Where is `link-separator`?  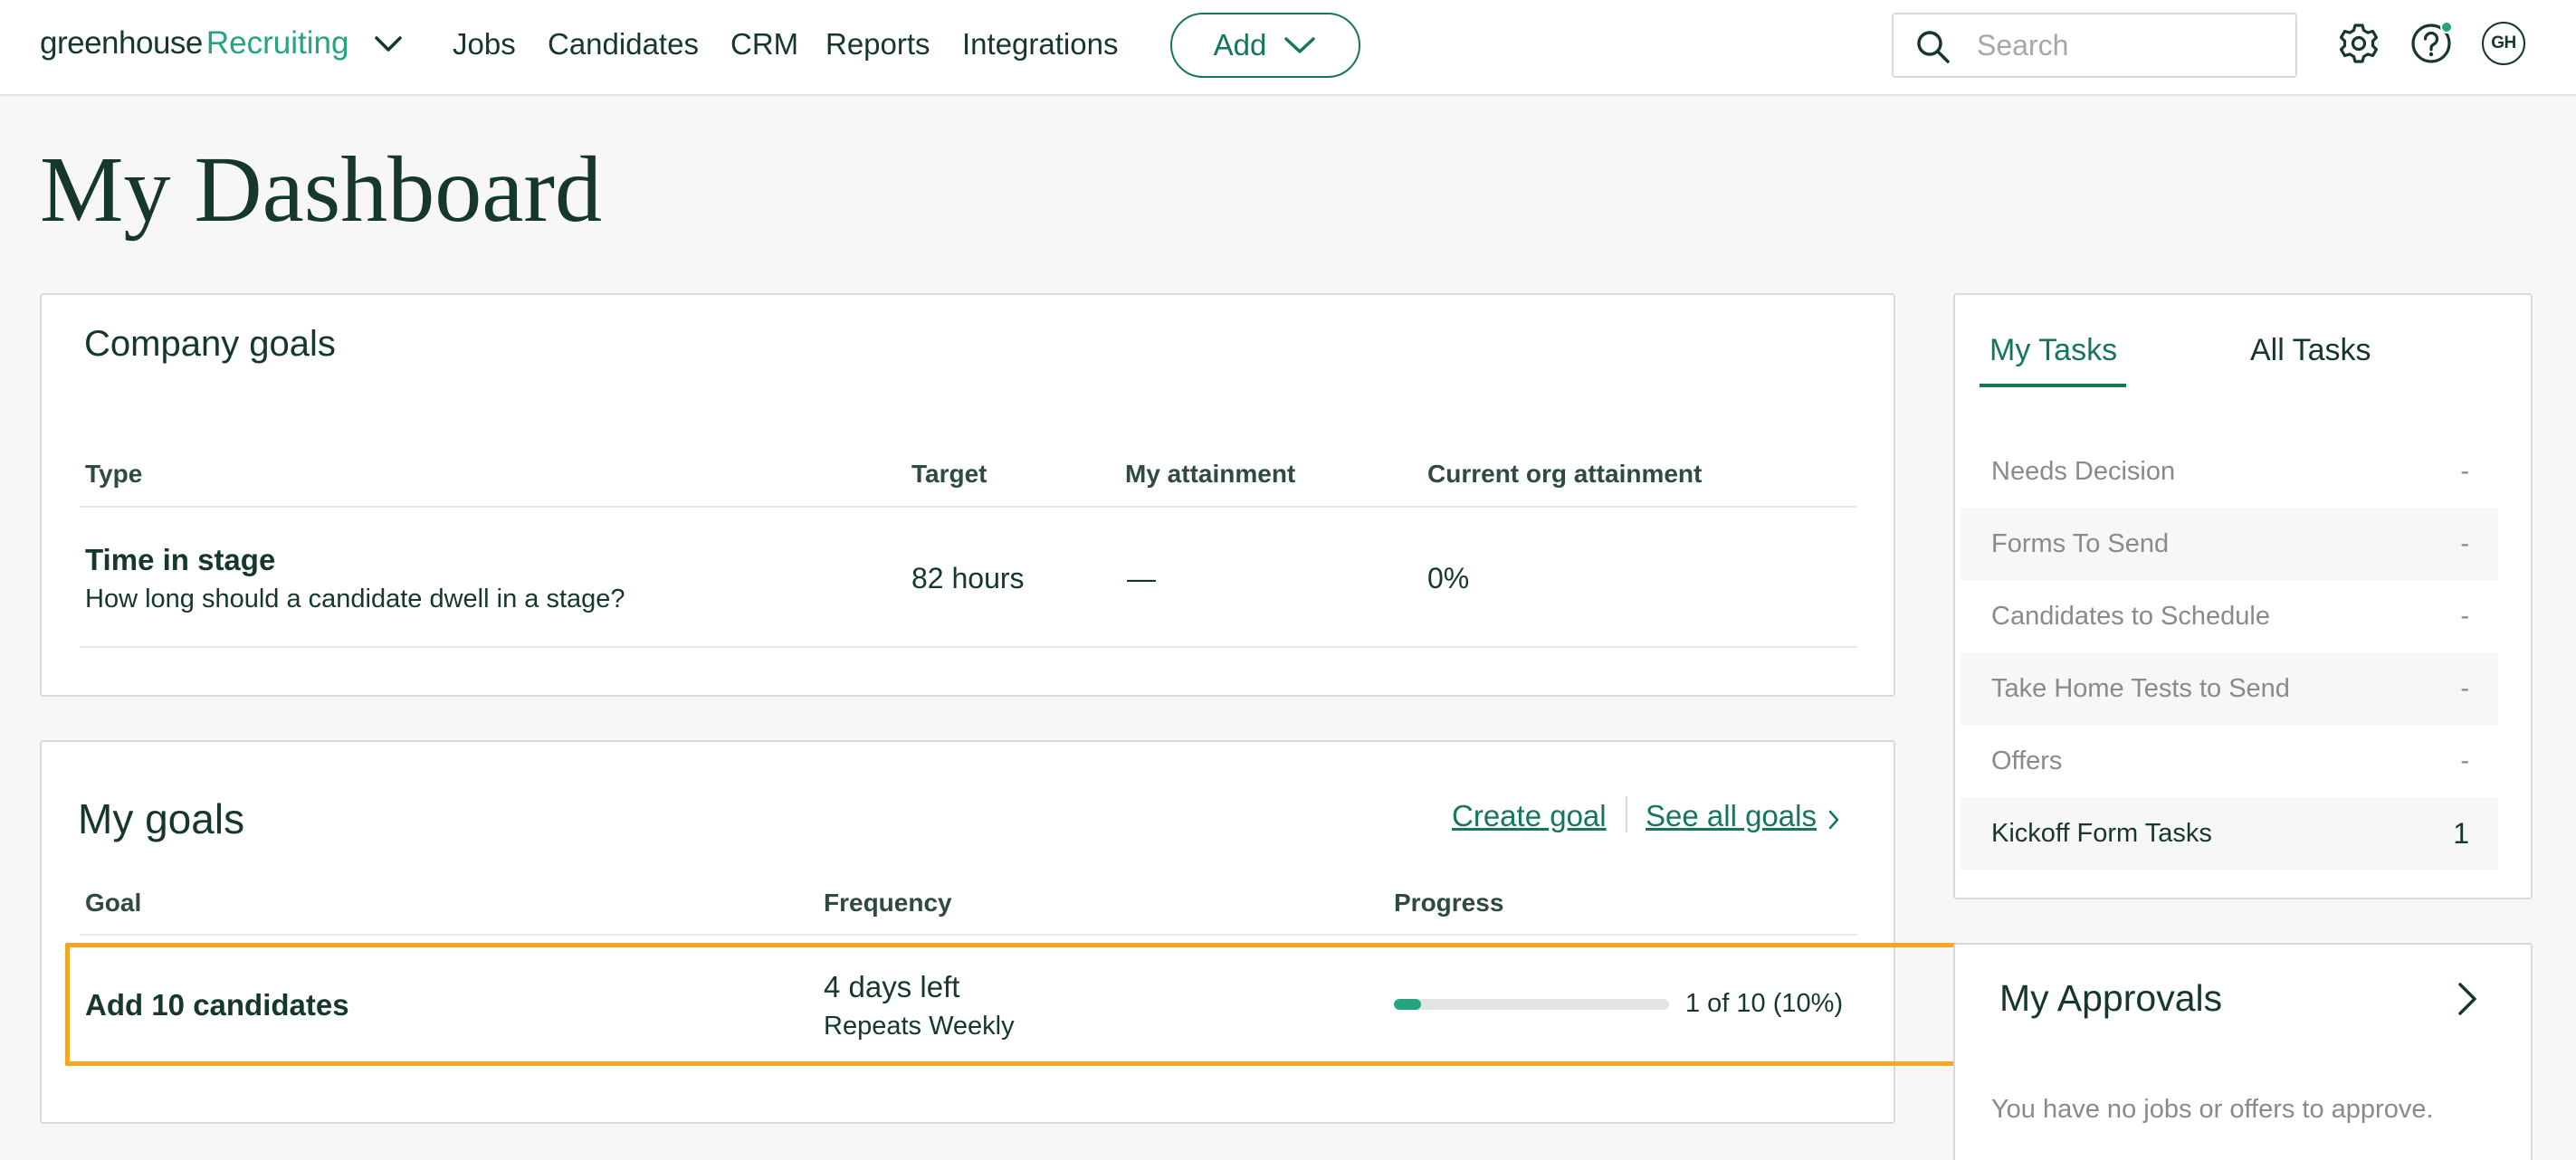
link-separator is located at coordinates (1626, 814).